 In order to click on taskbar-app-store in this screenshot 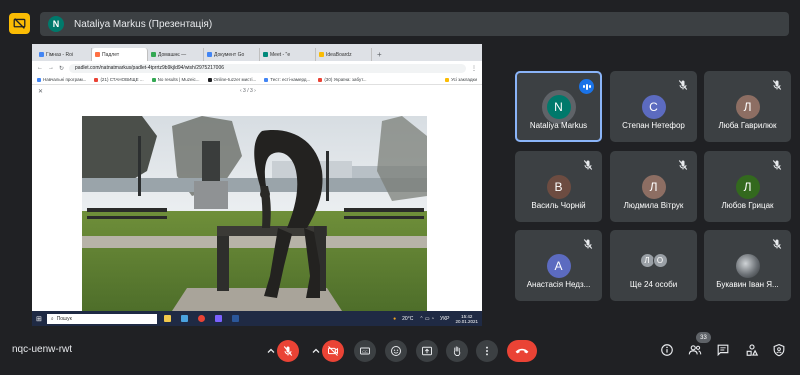, I will do `click(185, 319)`.